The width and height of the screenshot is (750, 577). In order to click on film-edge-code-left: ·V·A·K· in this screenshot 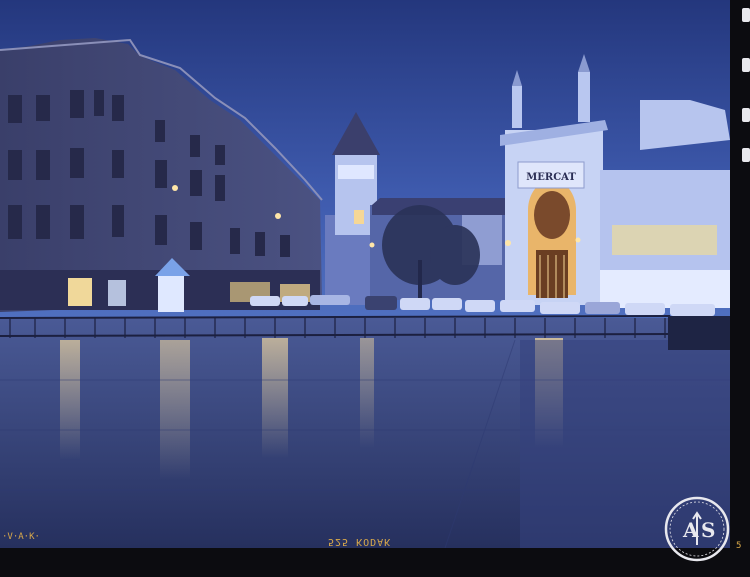, I will do `click(21, 537)`.